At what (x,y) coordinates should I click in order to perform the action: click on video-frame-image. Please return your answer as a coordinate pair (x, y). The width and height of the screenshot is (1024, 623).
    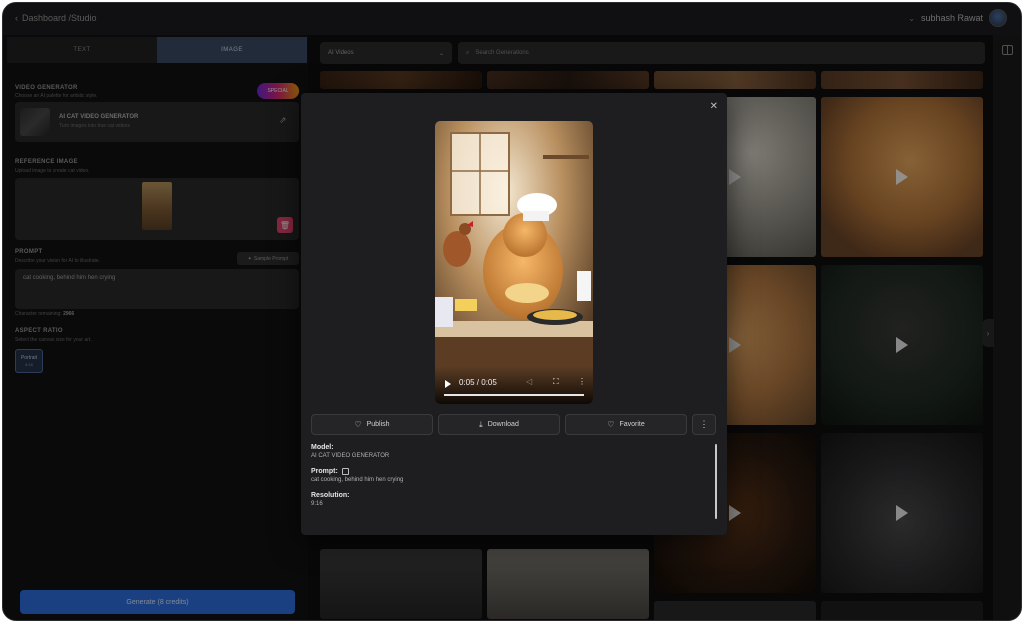
    Looking at the image, I should click on (514, 262).